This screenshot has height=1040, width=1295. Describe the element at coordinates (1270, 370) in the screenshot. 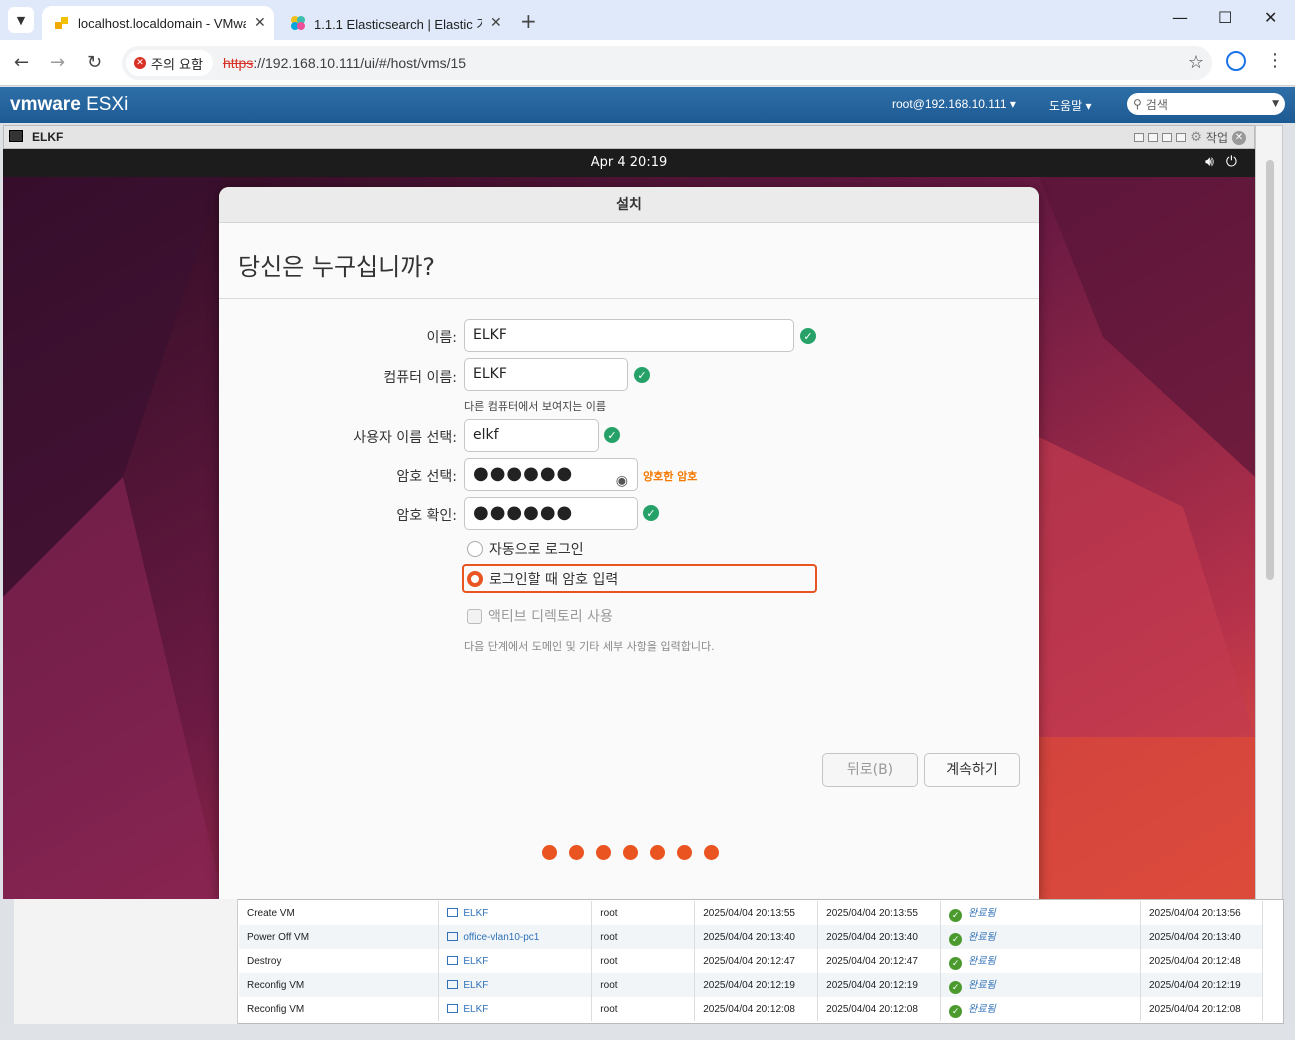

I see `scrollbar` at that location.